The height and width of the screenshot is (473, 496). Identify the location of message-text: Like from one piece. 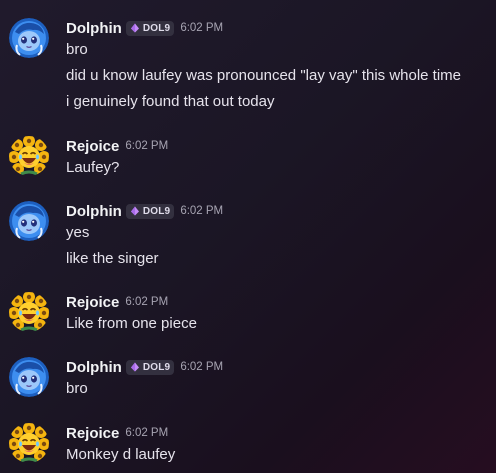
(131, 323).